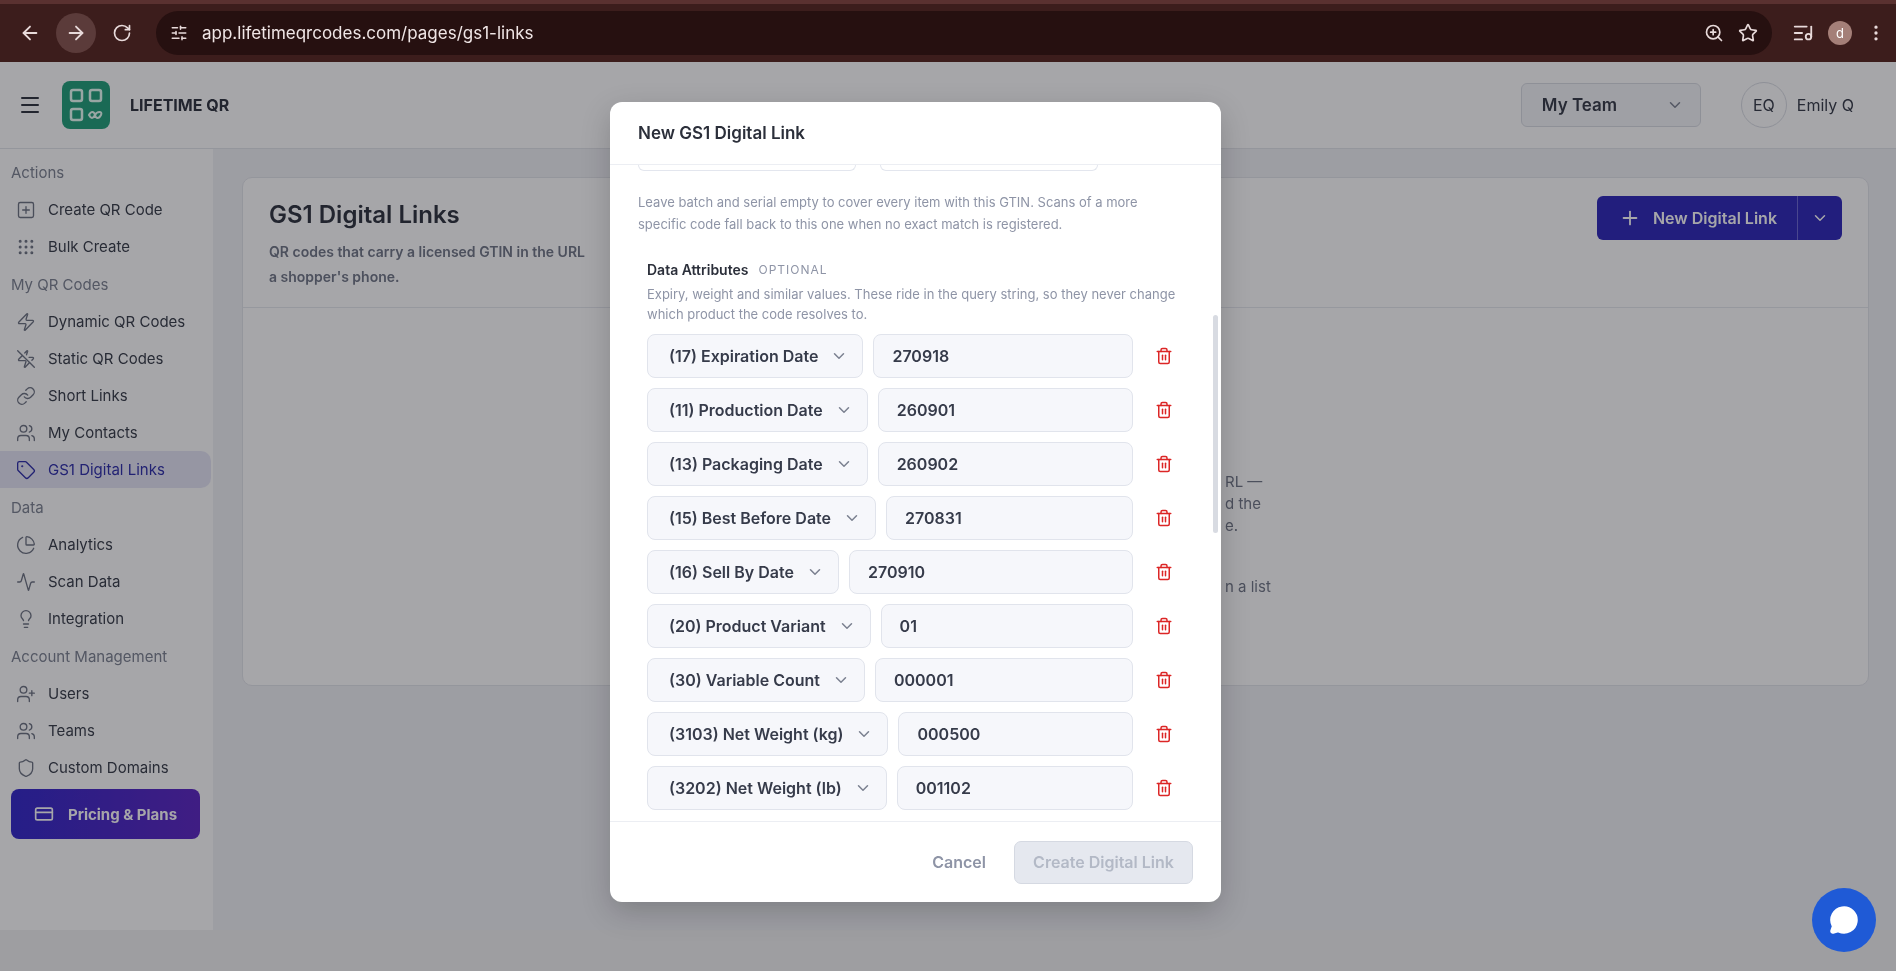 This screenshot has height=971, width=1896. What do you see at coordinates (912, 304) in the screenshot?
I see `section-description: Expiry, weight and similar values. These ride in the query string, so they never change which product the code resolves to.` at bounding box center [912, 304].